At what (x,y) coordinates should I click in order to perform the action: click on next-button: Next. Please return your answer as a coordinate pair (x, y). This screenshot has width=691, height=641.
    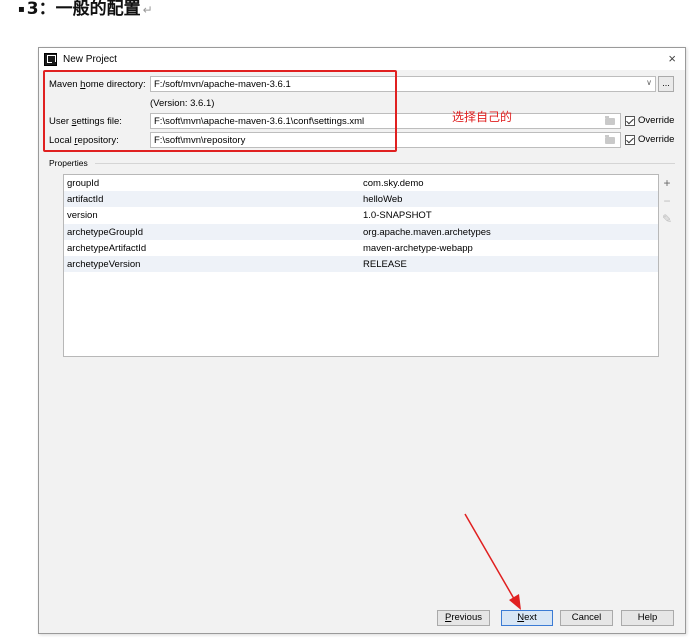
    Looking at the image, I should click on (527, 618).